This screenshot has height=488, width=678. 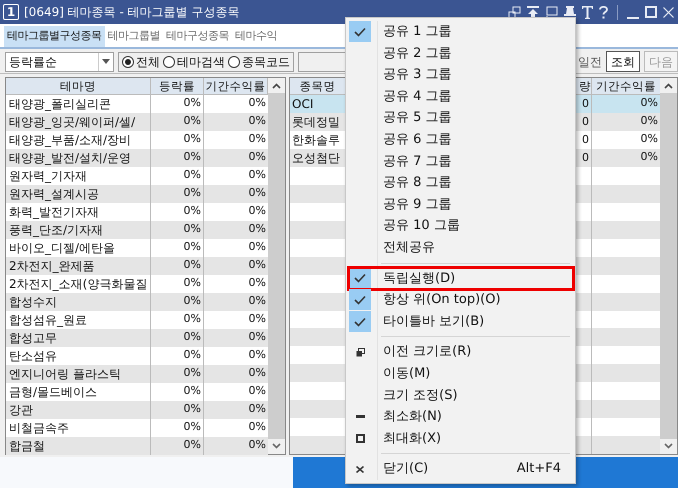 What do you see at coordinates (570, 12) in the screenshot?
I see `pin-icon` at bounding box center [570, 12].